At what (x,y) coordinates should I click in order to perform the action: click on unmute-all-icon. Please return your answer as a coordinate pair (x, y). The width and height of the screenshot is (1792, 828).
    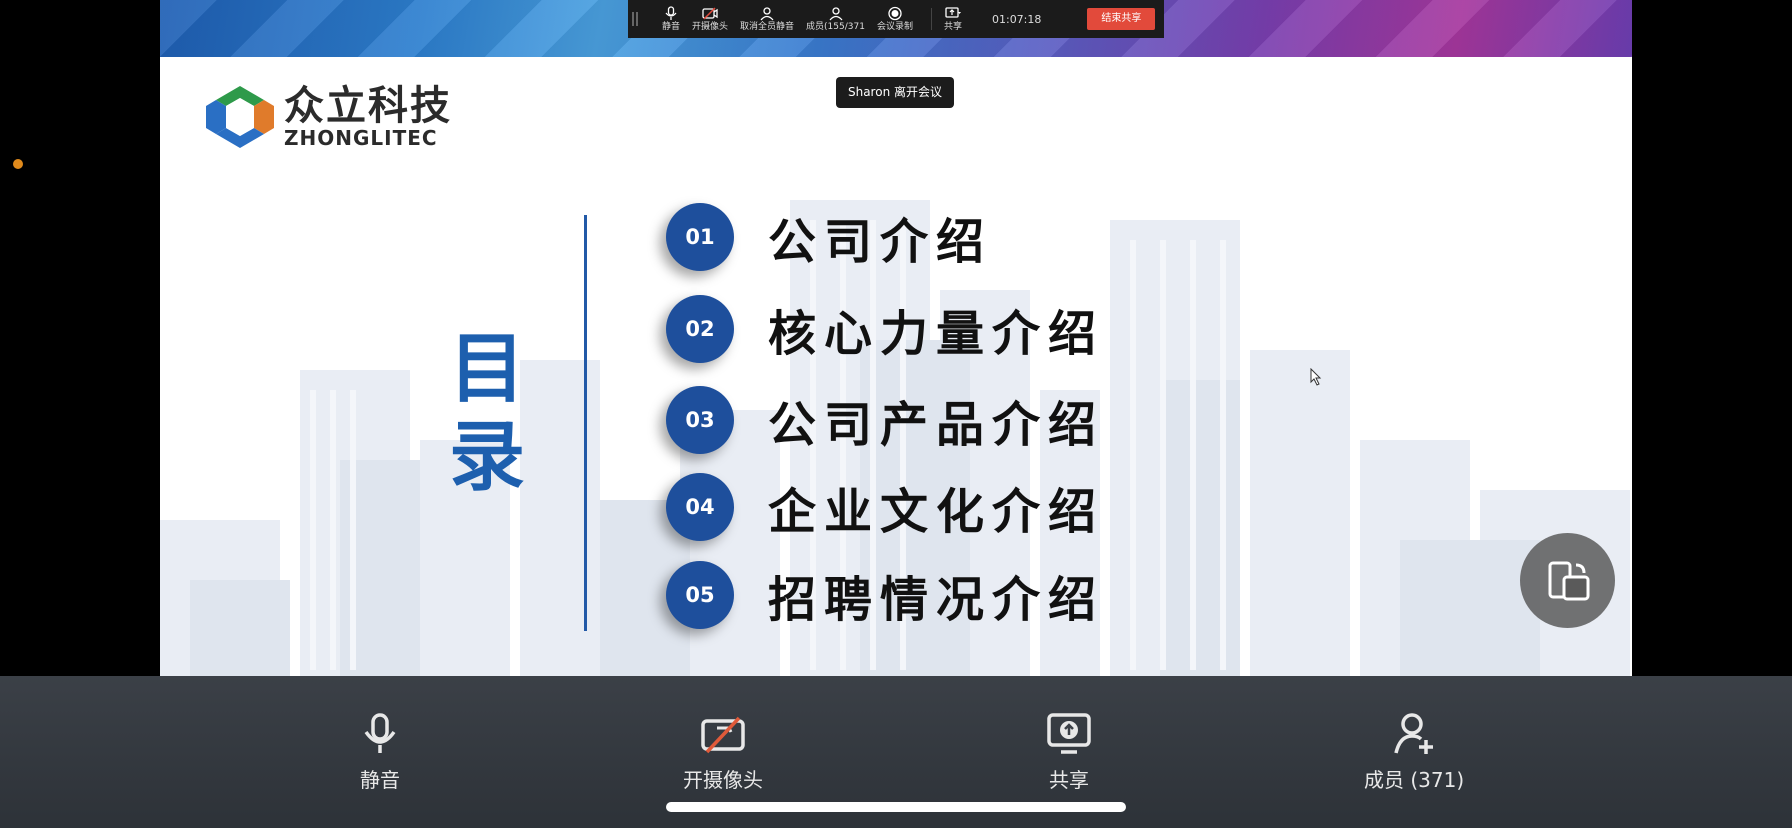
    Looking at the image, I should click on (767, 13).